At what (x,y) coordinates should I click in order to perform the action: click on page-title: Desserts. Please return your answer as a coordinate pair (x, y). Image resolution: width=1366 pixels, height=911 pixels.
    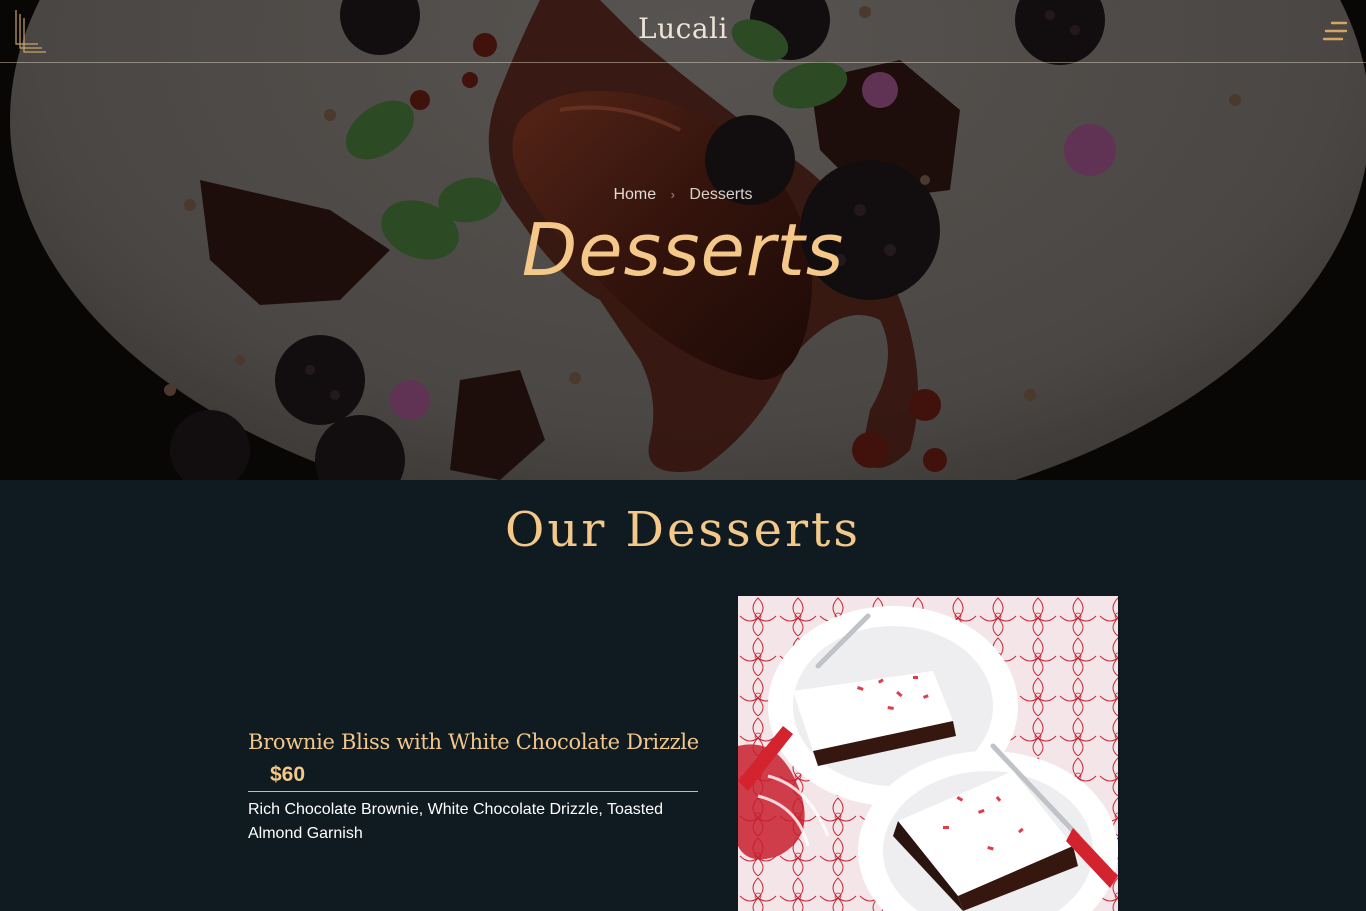
    Looking at the image, I should click on (683, 250).